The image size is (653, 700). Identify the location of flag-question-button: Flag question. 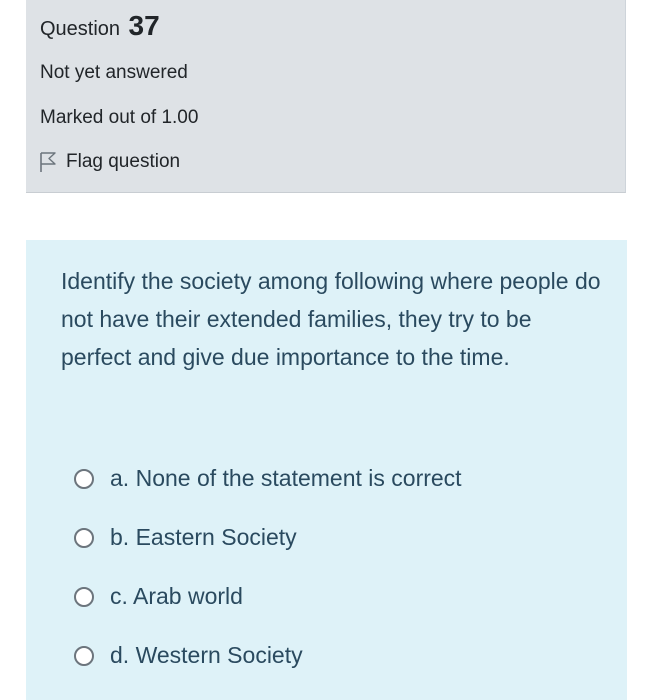
(109, 162).